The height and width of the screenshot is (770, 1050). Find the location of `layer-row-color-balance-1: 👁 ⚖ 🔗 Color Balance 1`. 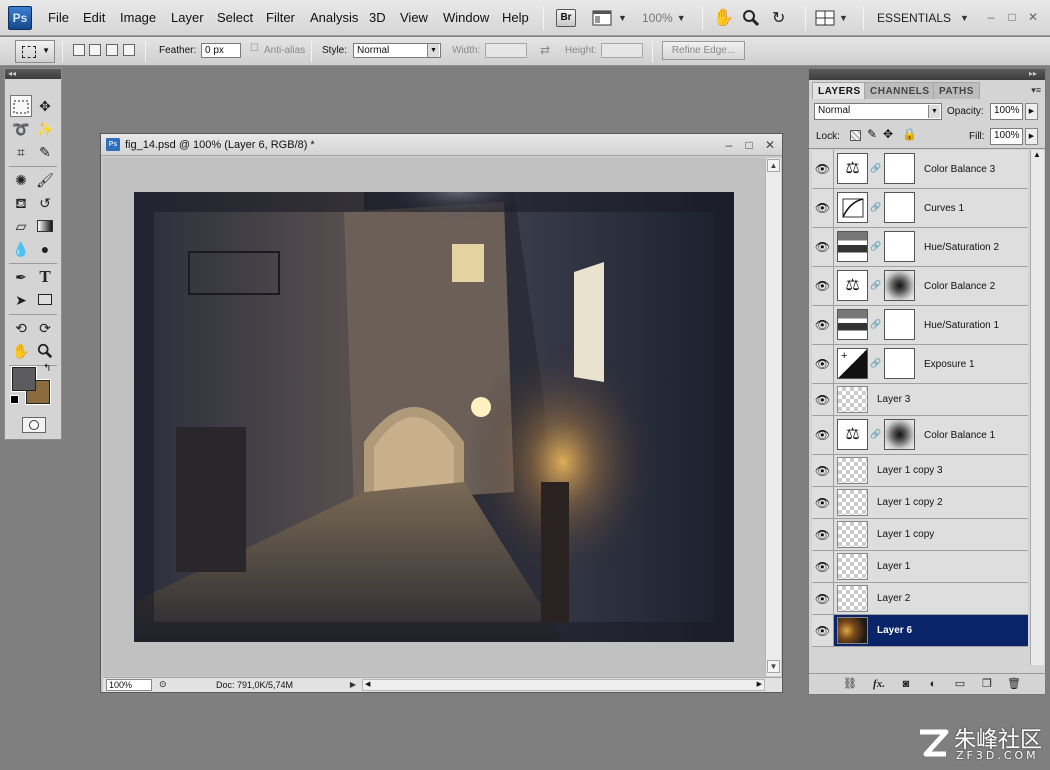

layer-row-color-balance-1: 👁 ⚖ 🔗 Color Balance 1 is located at coordinates (920, 435).